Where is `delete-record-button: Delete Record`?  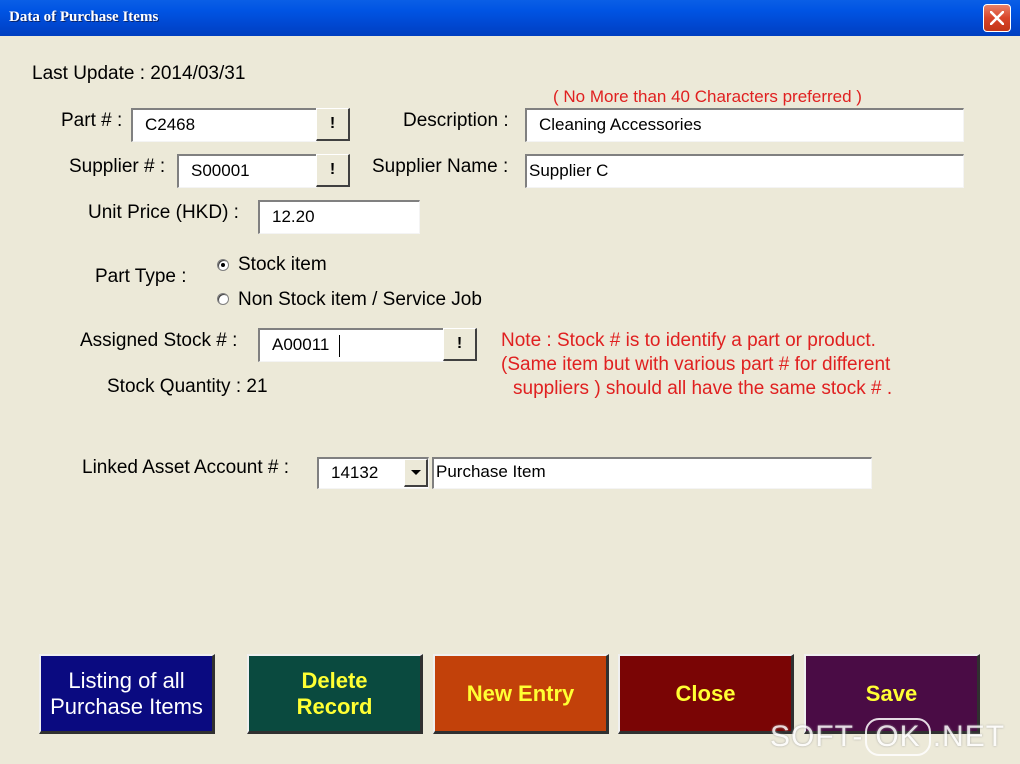
delete-record-button: Delete Record is located at coordinates (335, 694).